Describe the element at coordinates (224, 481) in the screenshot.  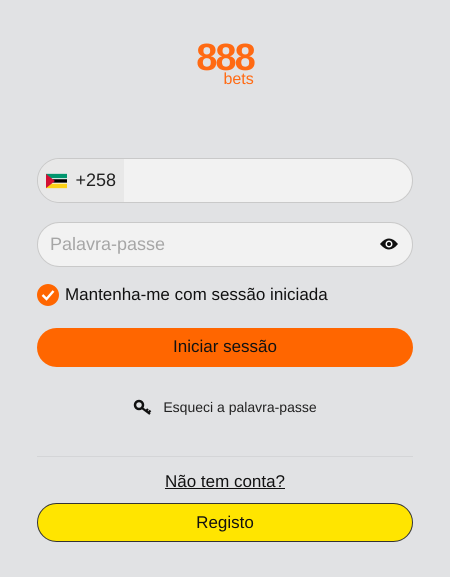
I see `signup-link: Não tem conta?` at that location.